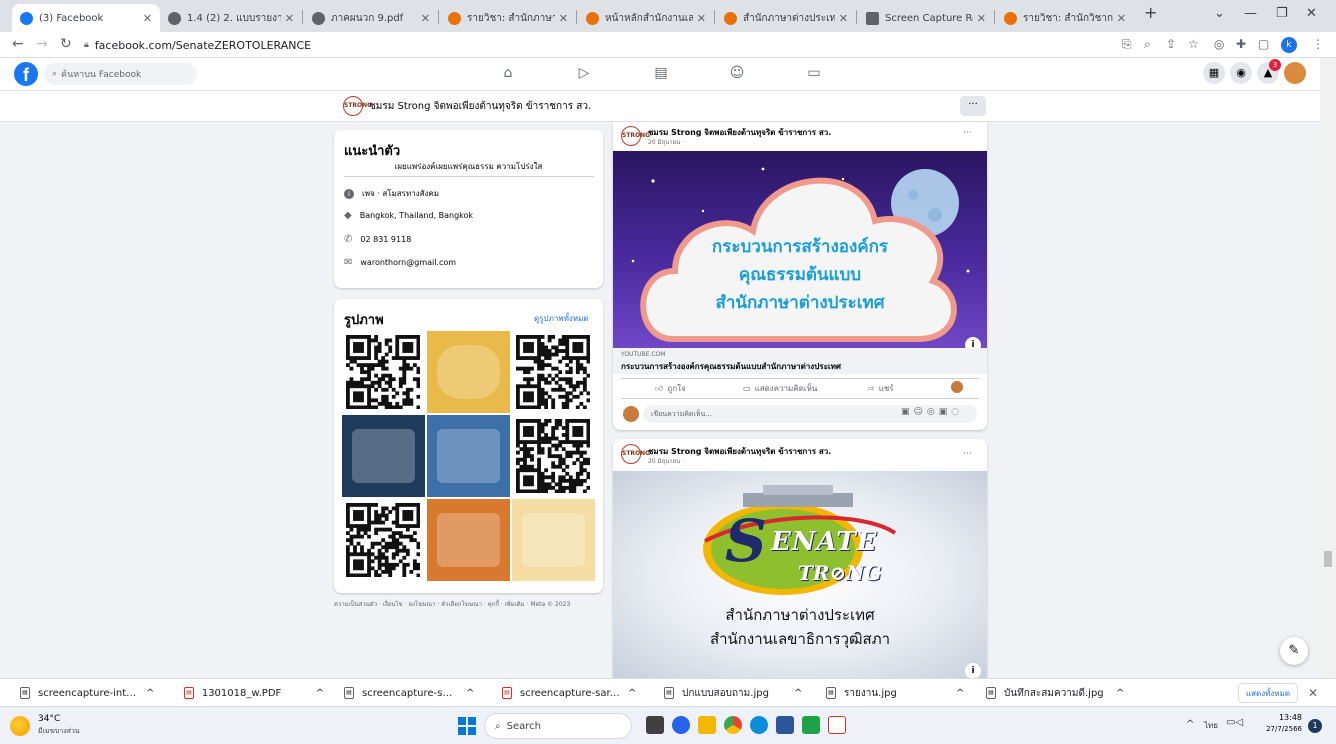  What do you see at coordinates (414, 693) in the screenshot?
I see `download-item: ▤screencapture-sar....png^` at bounding box center [414, 693].